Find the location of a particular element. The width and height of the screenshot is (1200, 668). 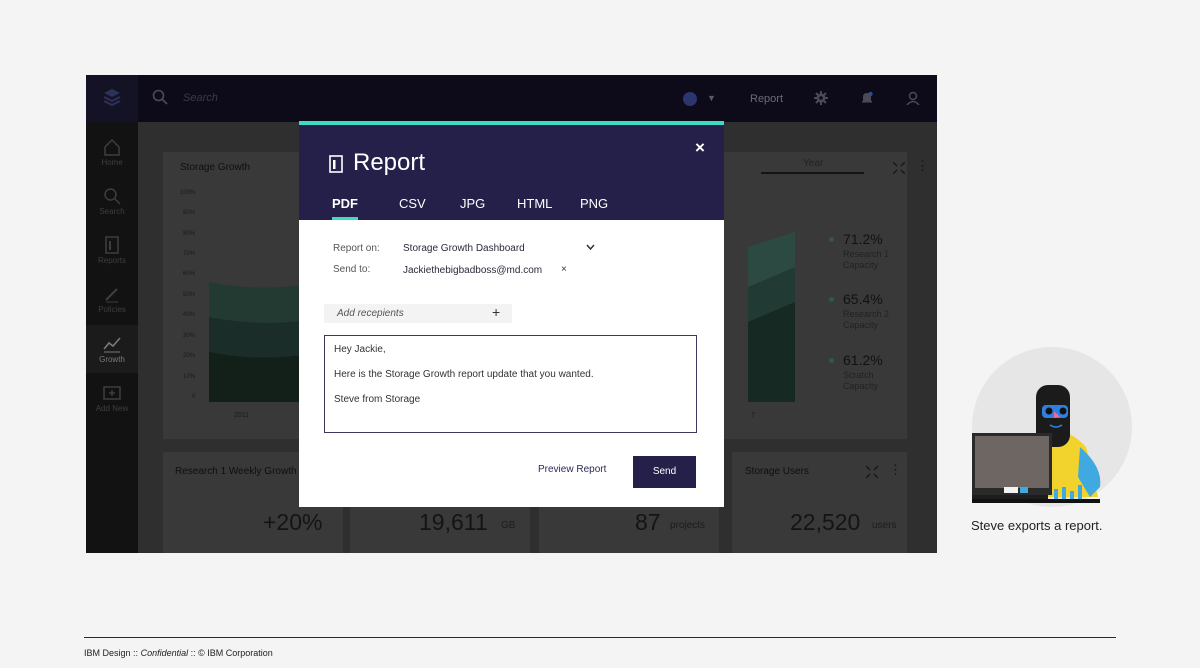

legend-label: Research 1 Capacity is located at coordinates (866, 259).